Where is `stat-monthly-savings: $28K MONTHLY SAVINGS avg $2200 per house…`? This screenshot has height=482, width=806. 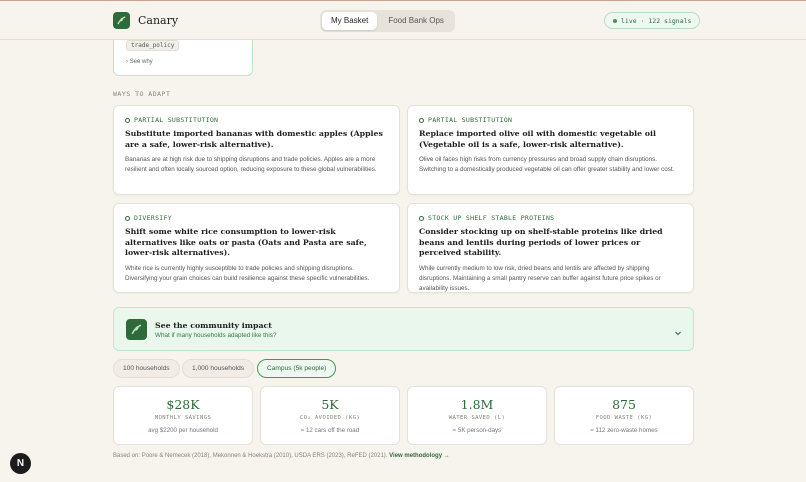 stat-monthly-savings: $28K MONTHLY SAVINGS avg $2200 per house… is located at coordinates (183, 415).